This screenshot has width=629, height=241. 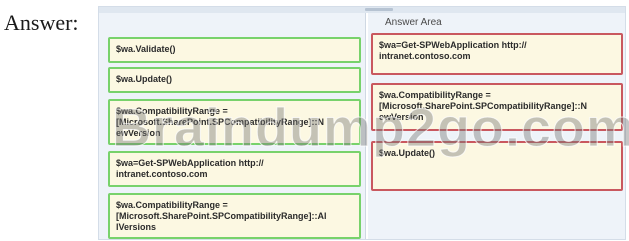 I want to click on source-tile-update: $wa.Update(), so click(x=234, y=80).